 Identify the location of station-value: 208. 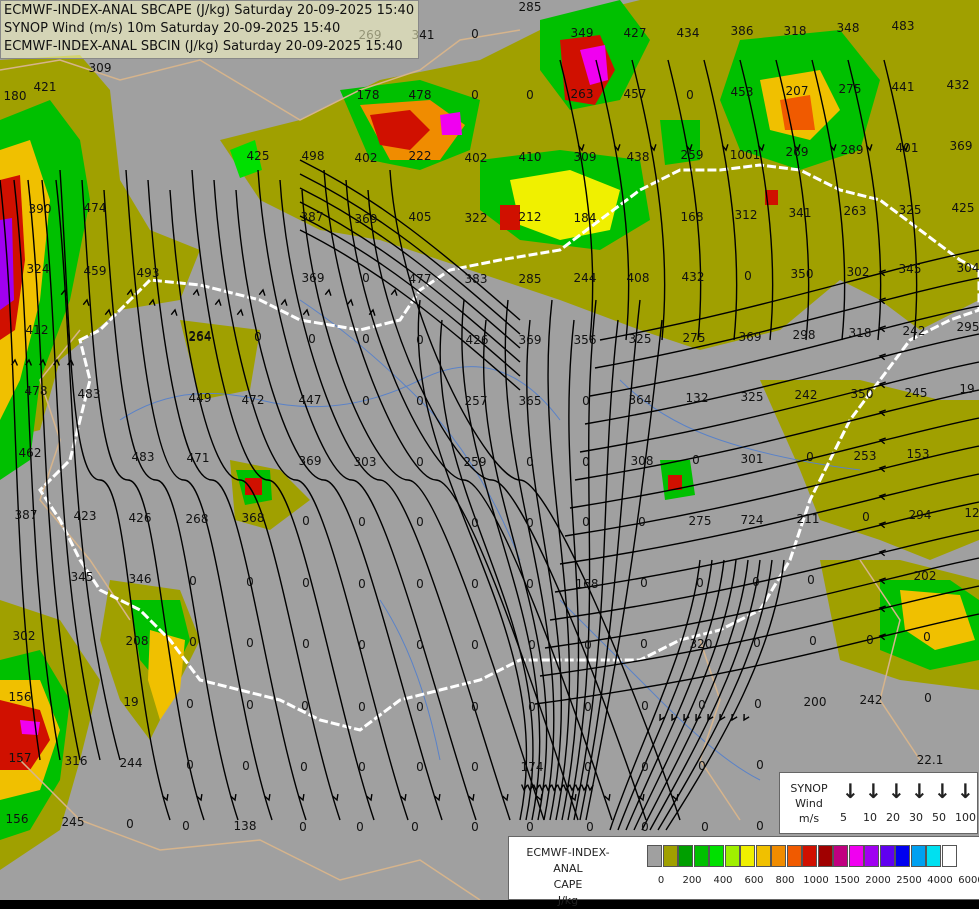
(137, 641).